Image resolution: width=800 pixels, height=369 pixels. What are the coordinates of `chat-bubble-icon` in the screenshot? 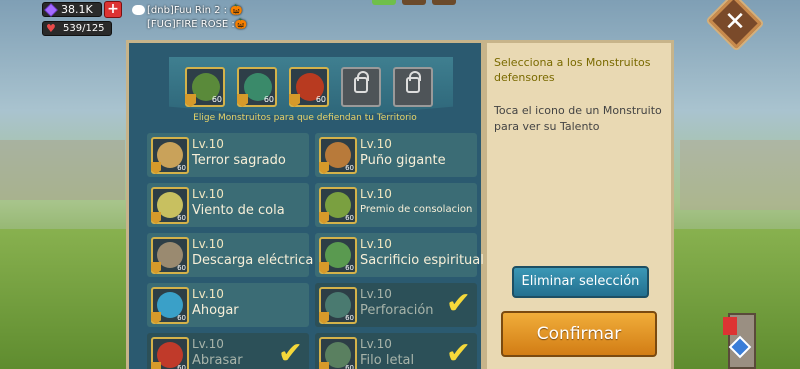 It's located at (138, 10).